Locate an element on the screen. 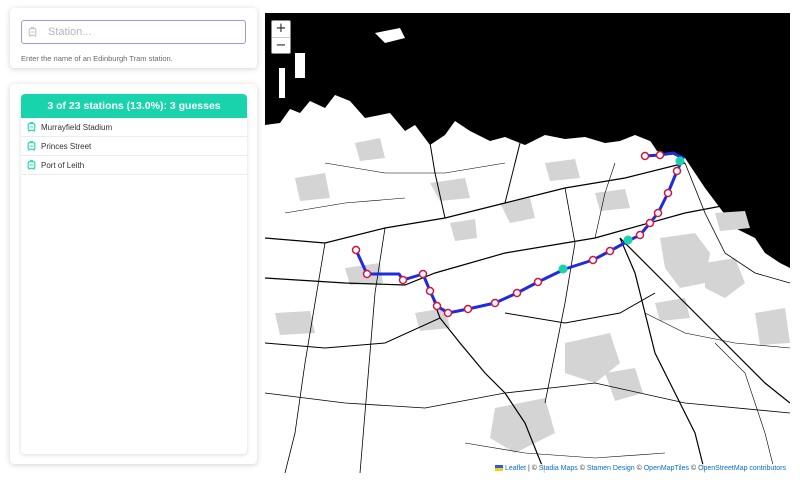  search-box is located at coordinates (133, 32).